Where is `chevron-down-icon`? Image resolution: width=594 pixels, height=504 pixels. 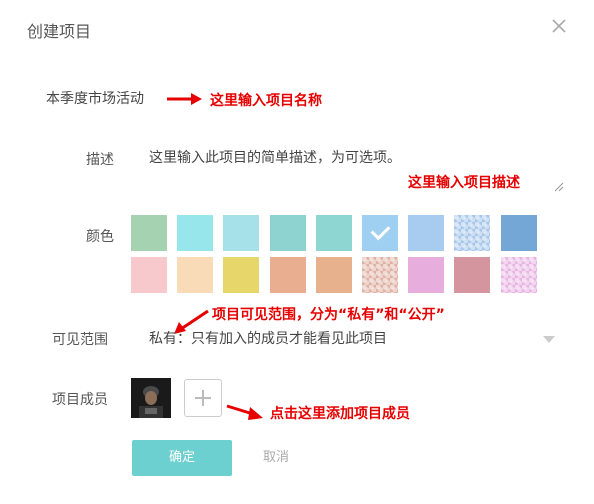 chevron-down-icon is located at coordinates (549, 339).